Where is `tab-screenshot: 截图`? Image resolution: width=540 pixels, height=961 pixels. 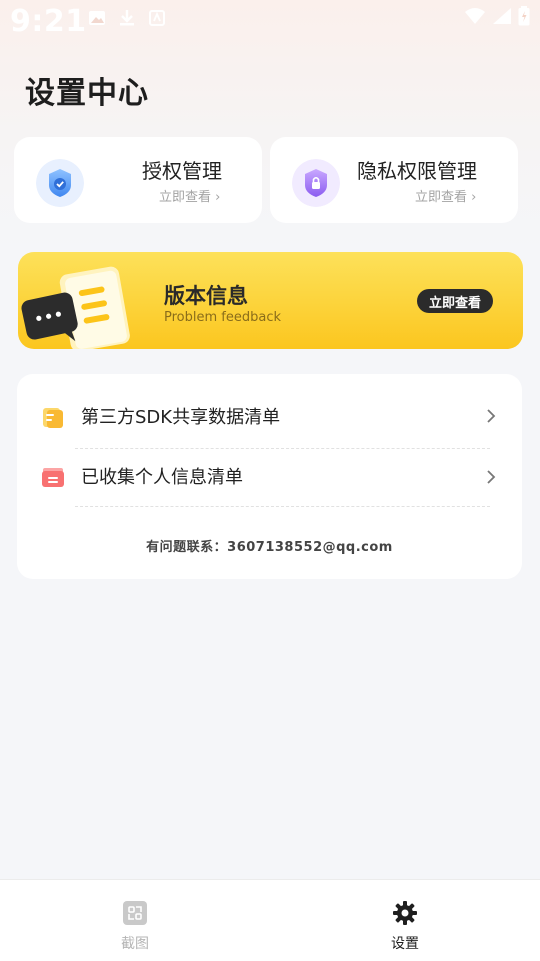 tab-screenshot: 截图 is located at coordinates (135, 920).